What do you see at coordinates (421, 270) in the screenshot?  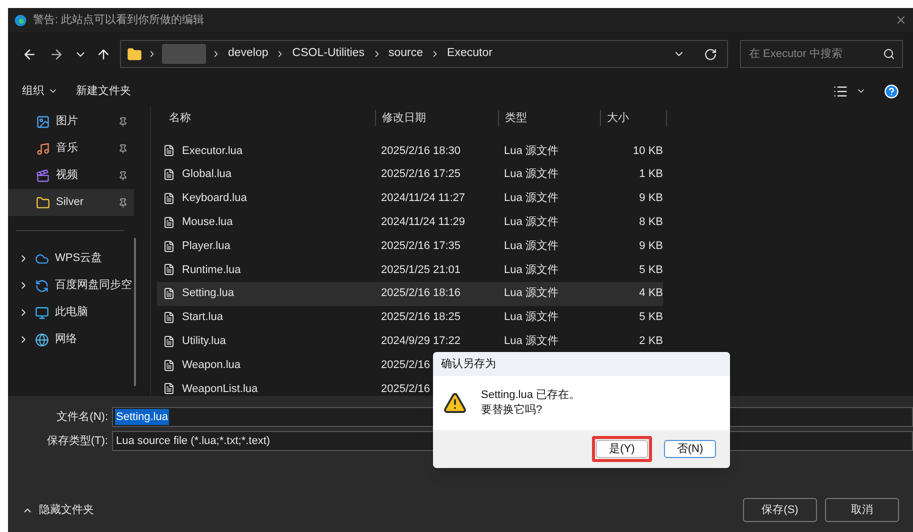 I see `date-cell: 2025/1/25 21:01` at bounding box center [421, 270].